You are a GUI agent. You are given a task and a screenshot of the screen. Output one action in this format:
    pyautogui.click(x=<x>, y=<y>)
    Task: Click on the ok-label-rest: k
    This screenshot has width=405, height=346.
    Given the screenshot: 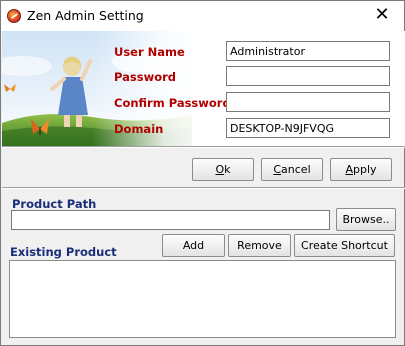 What is the action you would take?
    pyautogui.click(x=227, y=169)
    